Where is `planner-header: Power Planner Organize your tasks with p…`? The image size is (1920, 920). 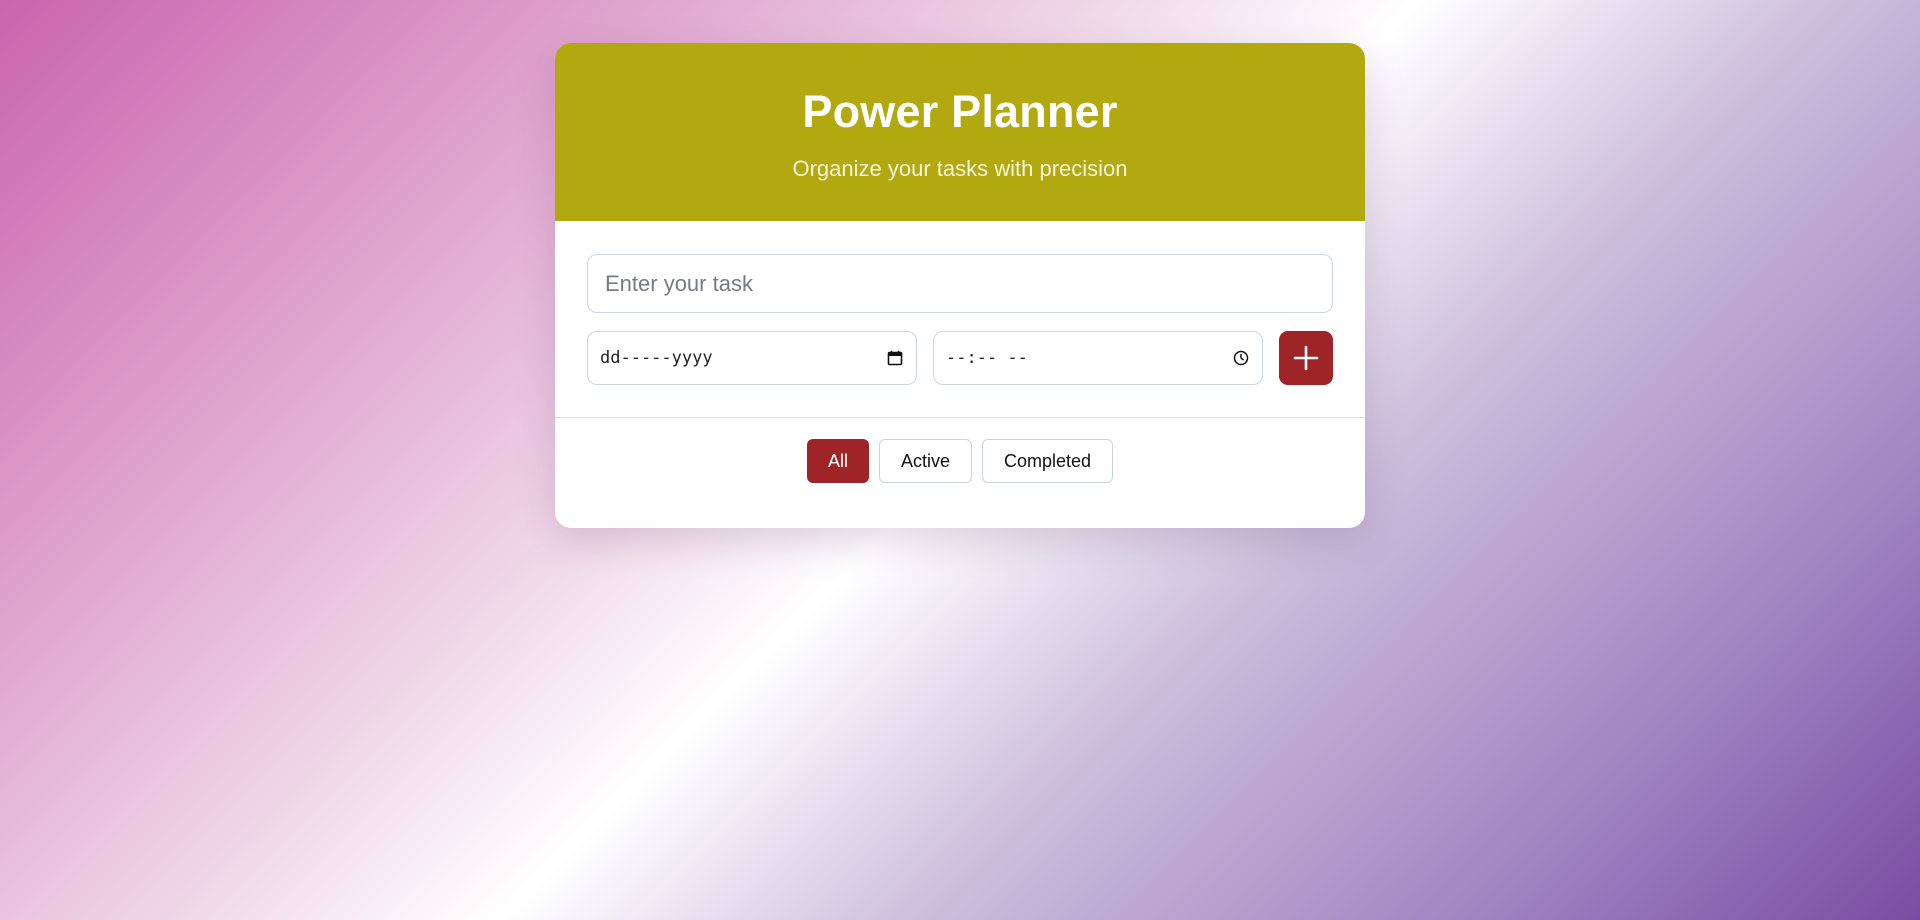 planner-header: Power Planner Organize your tasks with p… is located at coordinates (960, 132).